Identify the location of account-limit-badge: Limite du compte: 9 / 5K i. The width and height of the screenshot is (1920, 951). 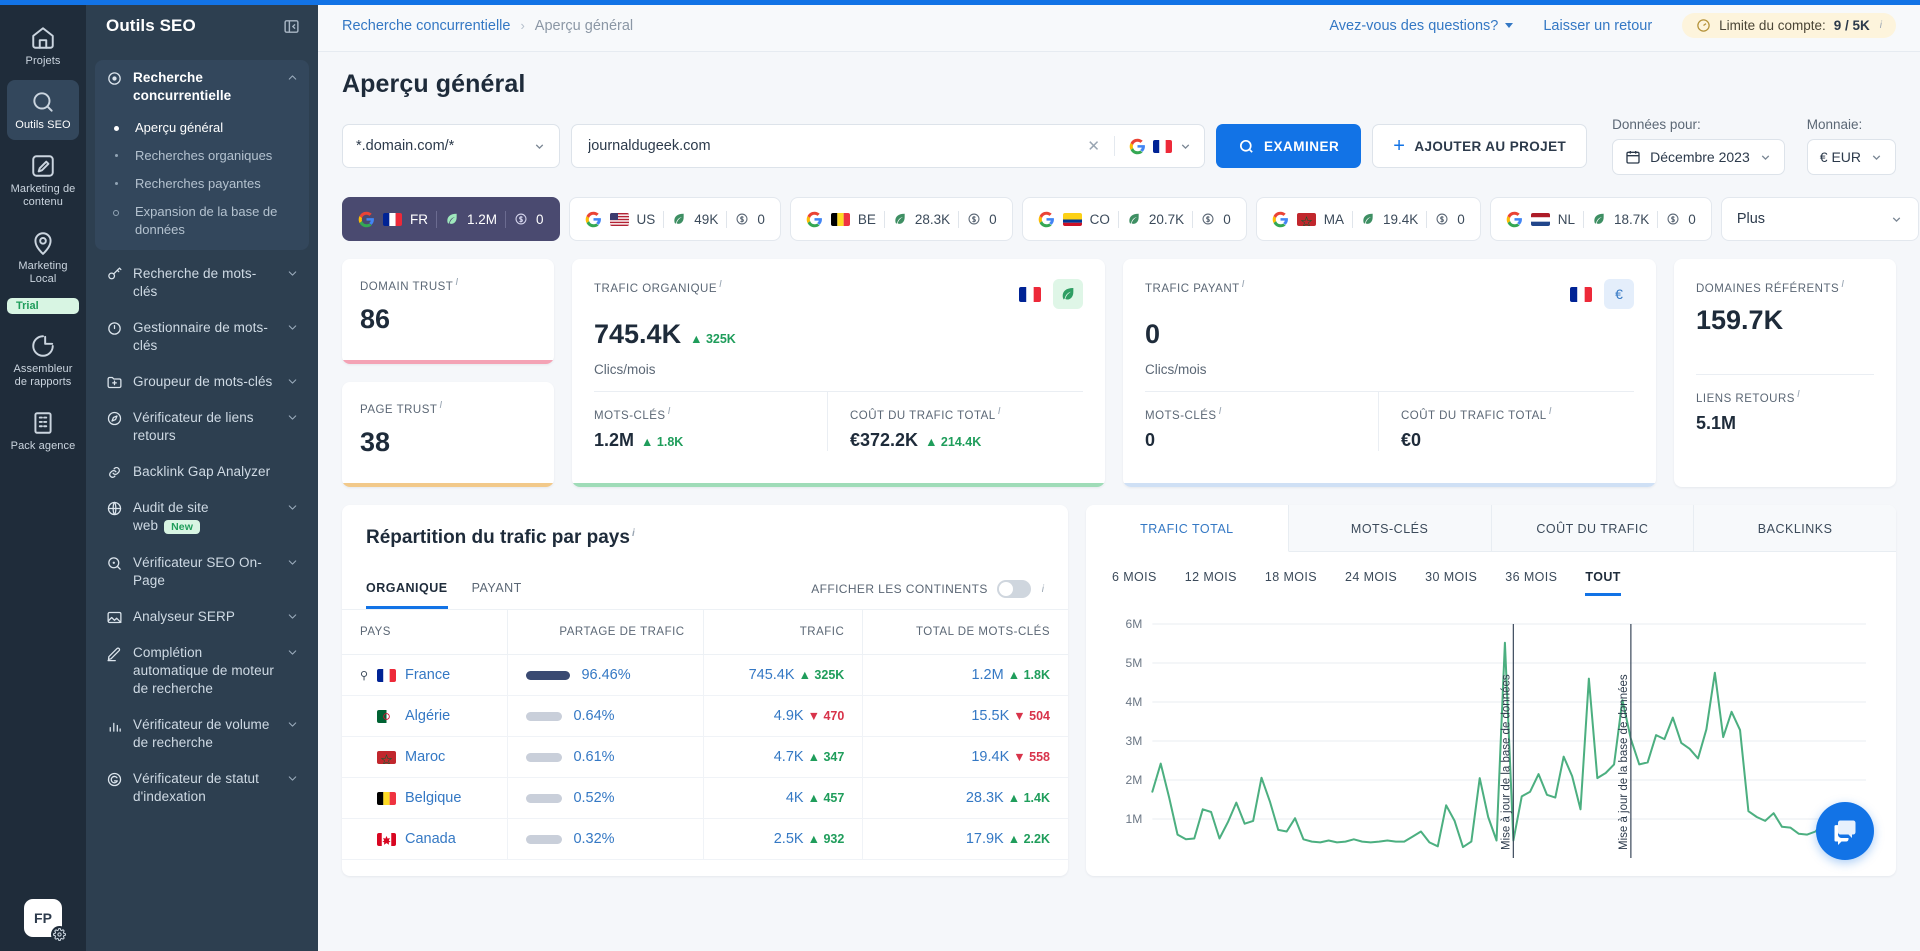
(1789, 25).